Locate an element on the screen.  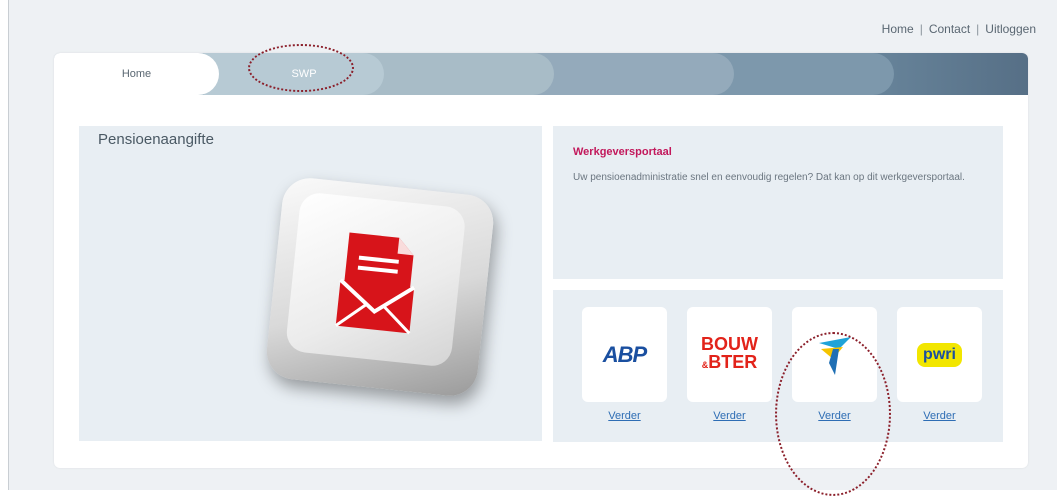
envelope-document-icon is located at coordinates (375, 283).